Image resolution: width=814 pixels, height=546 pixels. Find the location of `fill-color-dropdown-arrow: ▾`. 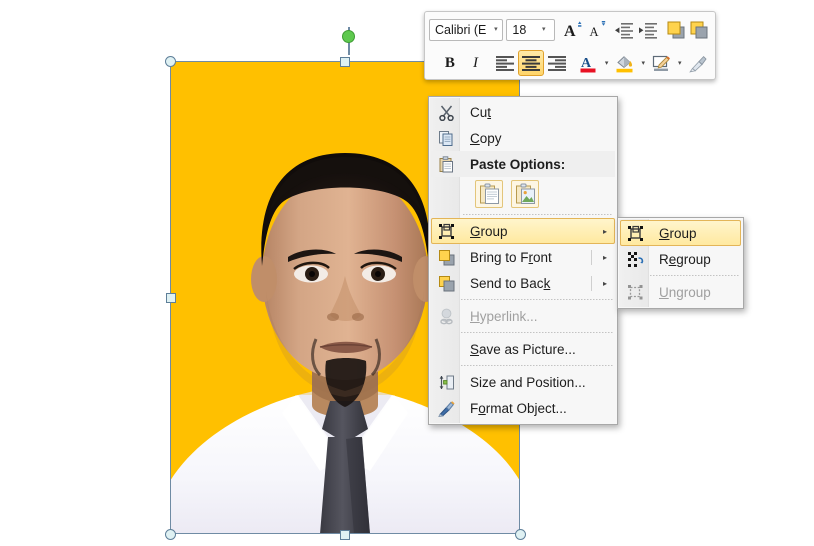

fill-color-dropdown-arrow: ▾ is located at coordinates (643, 63).